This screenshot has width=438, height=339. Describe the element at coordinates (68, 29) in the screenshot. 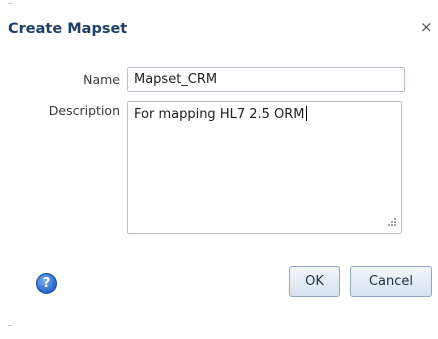

I see `dialog-title: Create Mapset` at that location.